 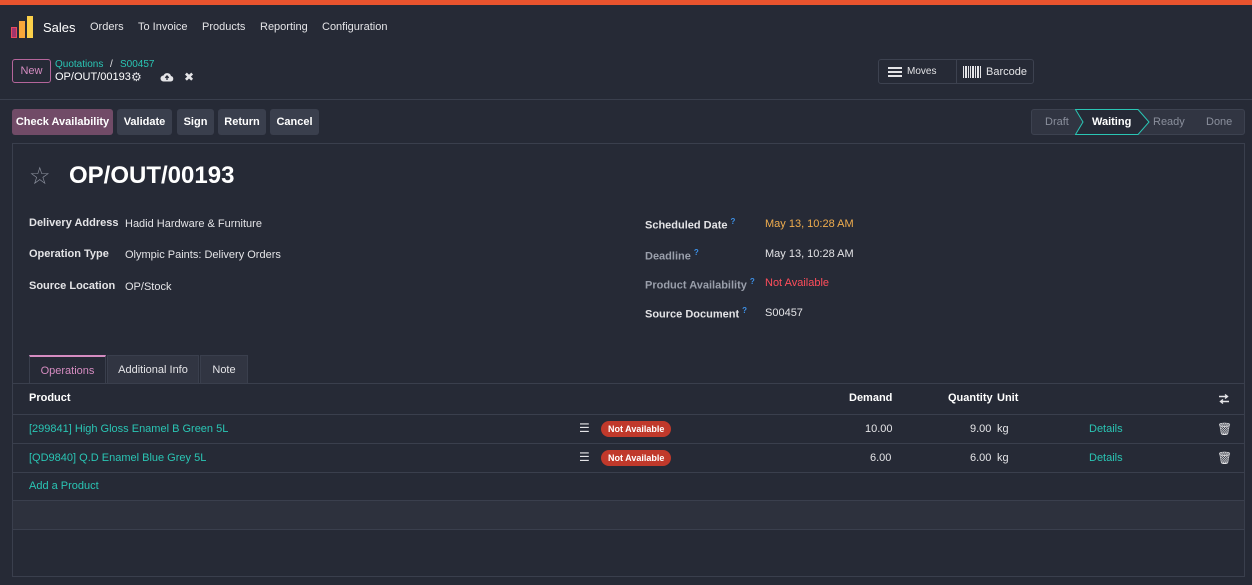 I want to click on demand-value: 10.00, so click(x=879, y=429).